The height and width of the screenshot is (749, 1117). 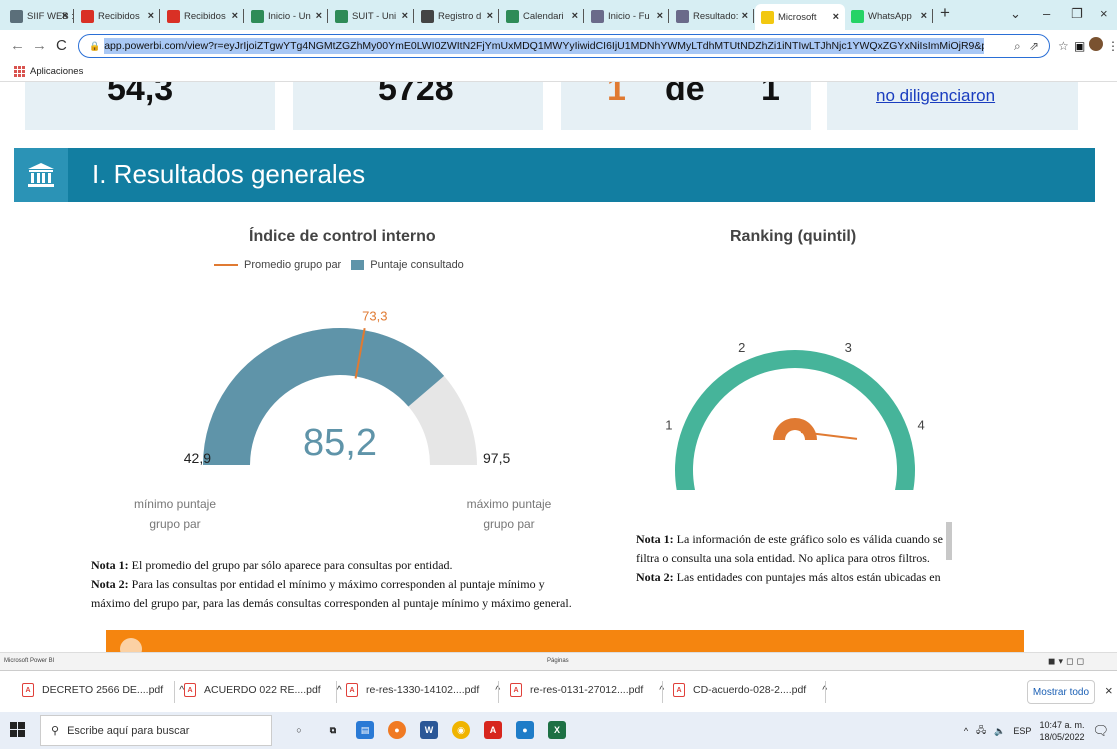 I want to click on zoom-icon: ⌕, so click(x=1017, y=46).